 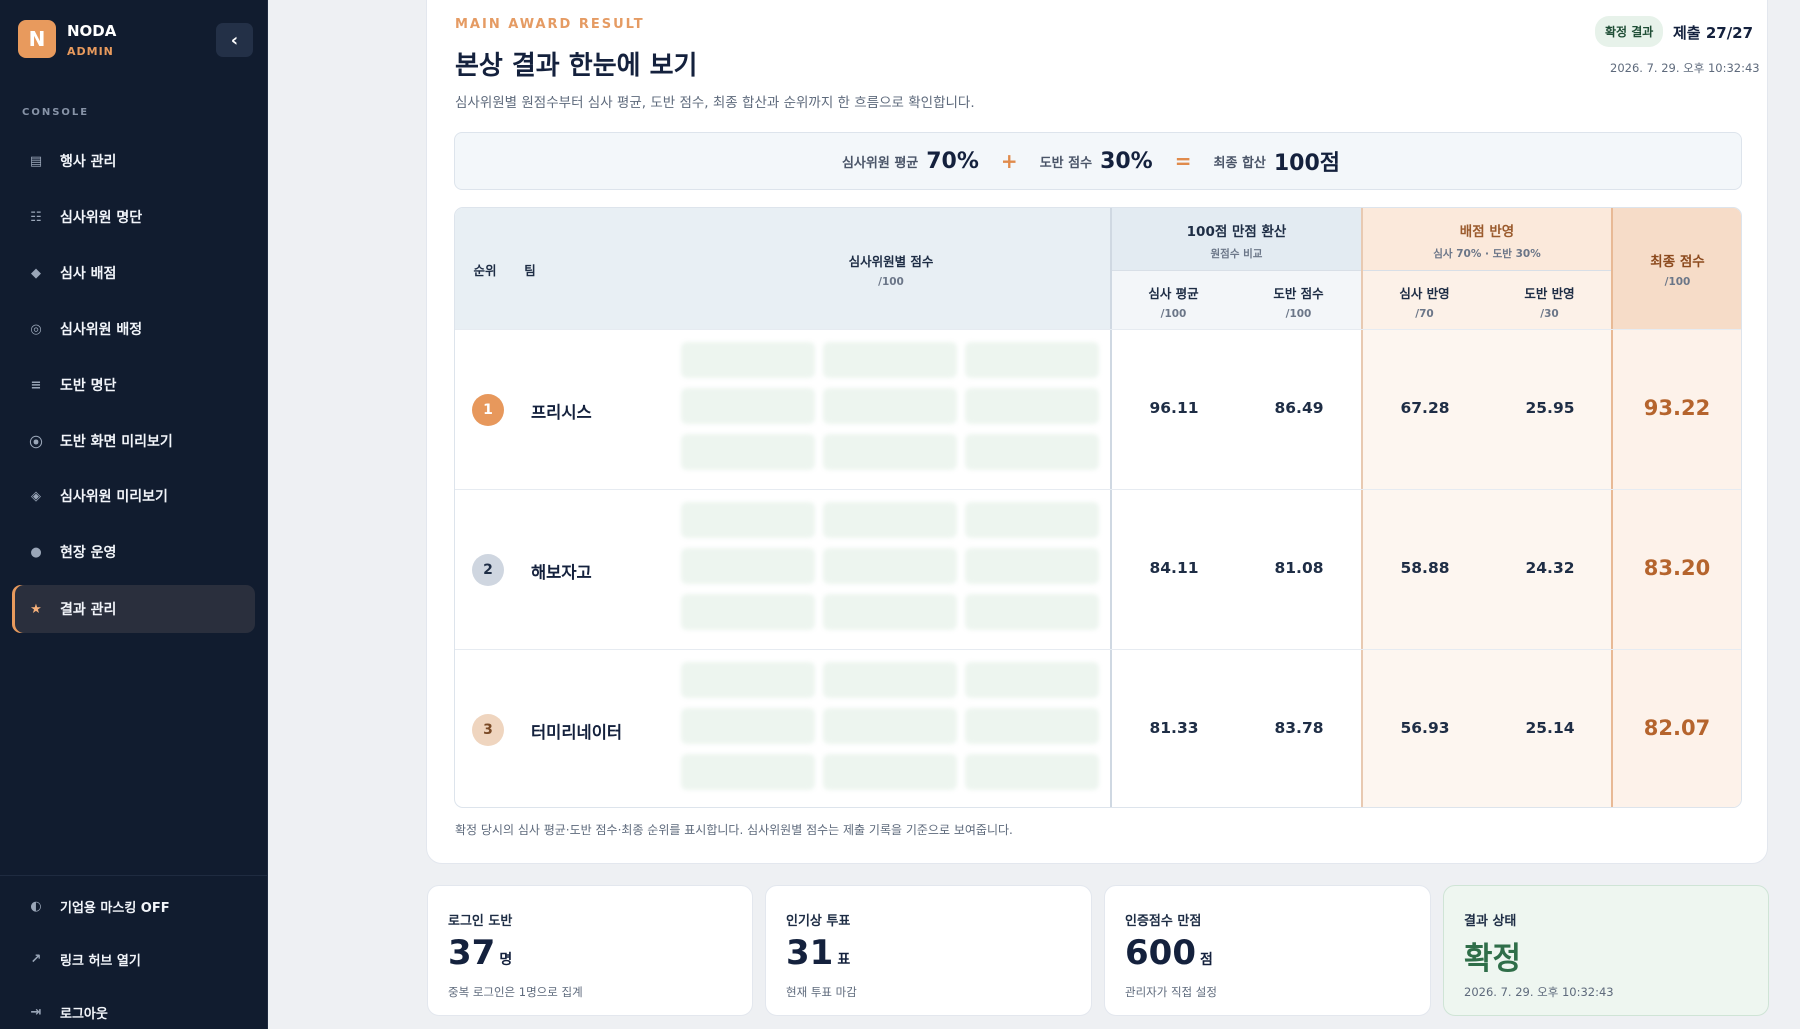 I want to click on judge-reflect-value: 58.88, so click(x=1425, y=568).